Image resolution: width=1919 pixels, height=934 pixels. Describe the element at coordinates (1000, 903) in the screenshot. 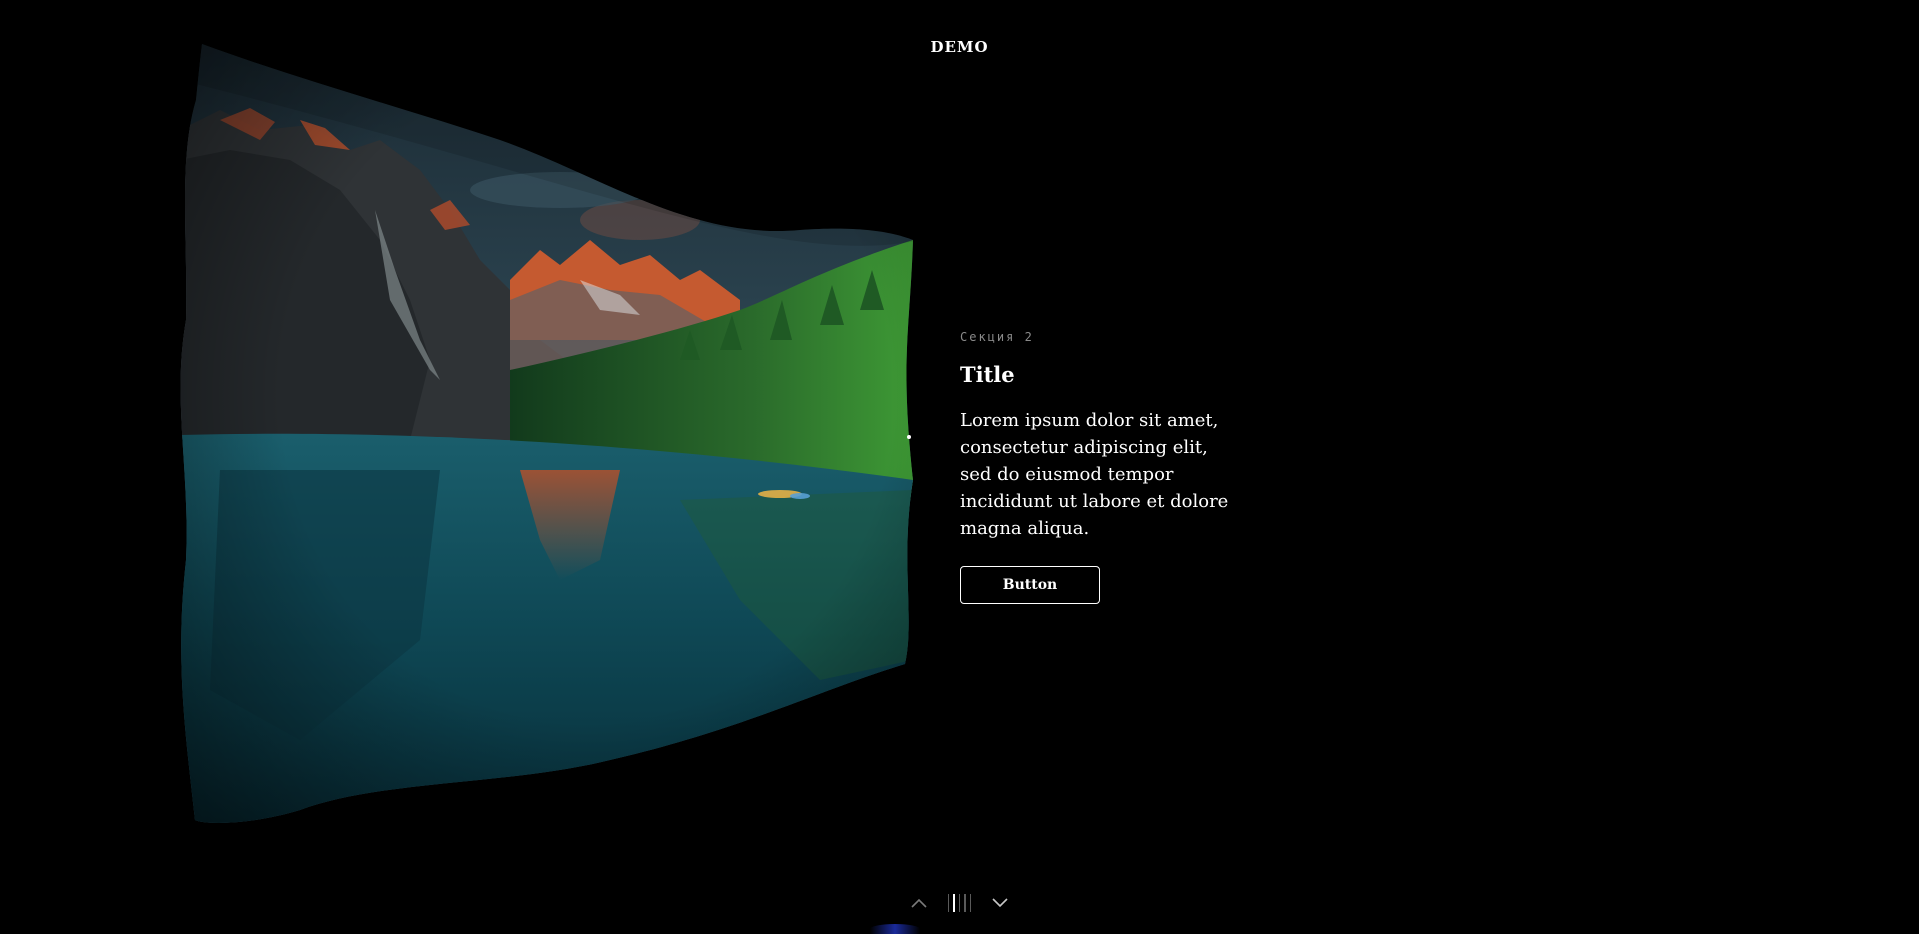

I see `chevron-down-icon` at that location.